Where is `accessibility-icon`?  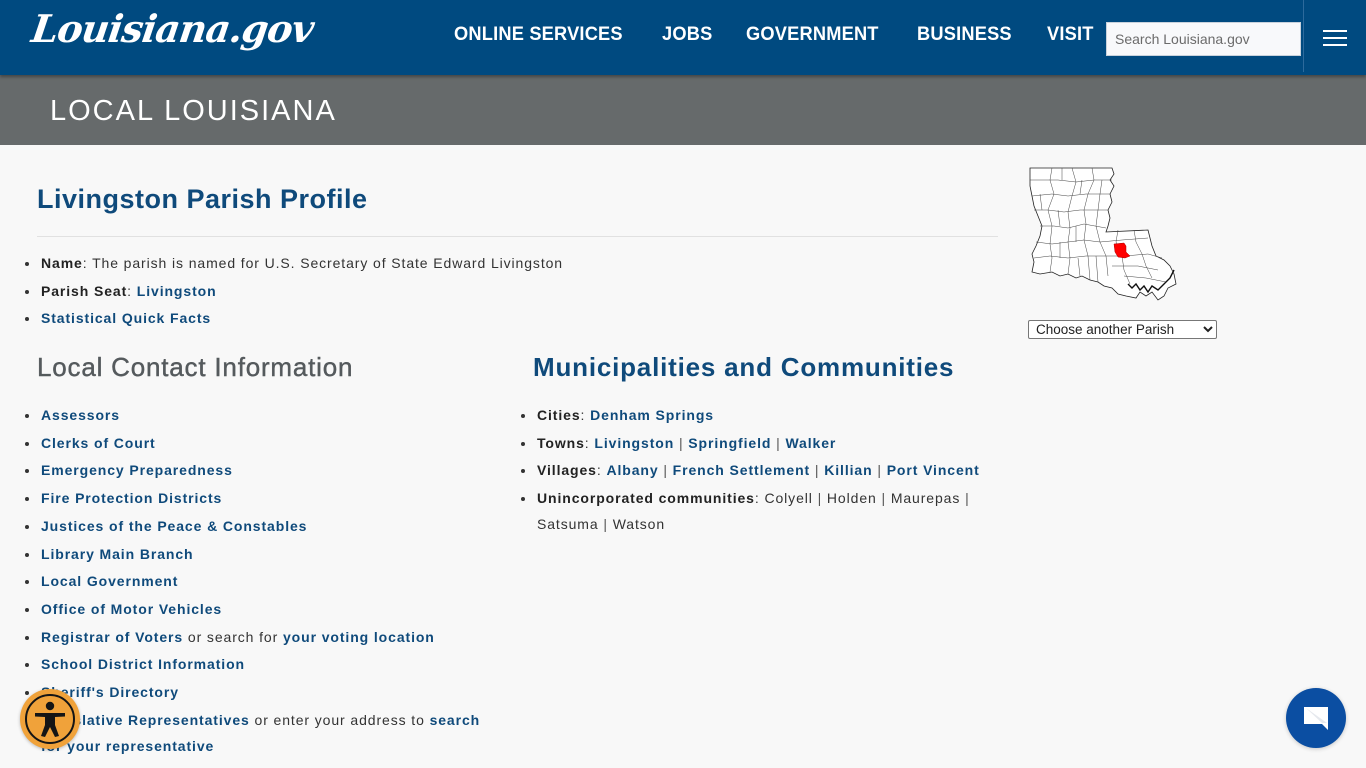 accessibility-icon is located at coordinates (50, 719).